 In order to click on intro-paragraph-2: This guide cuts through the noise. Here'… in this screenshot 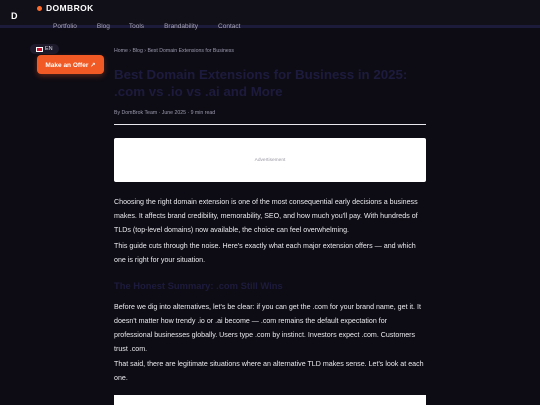, I will do `click(265, 253)`.